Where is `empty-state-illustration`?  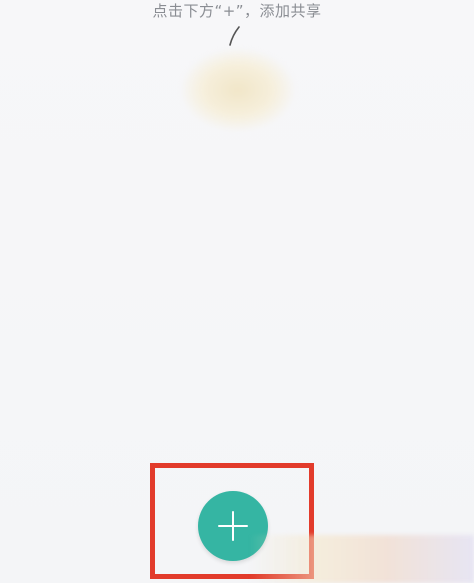
empty-state-illustration is located at coordinates (238, 90).